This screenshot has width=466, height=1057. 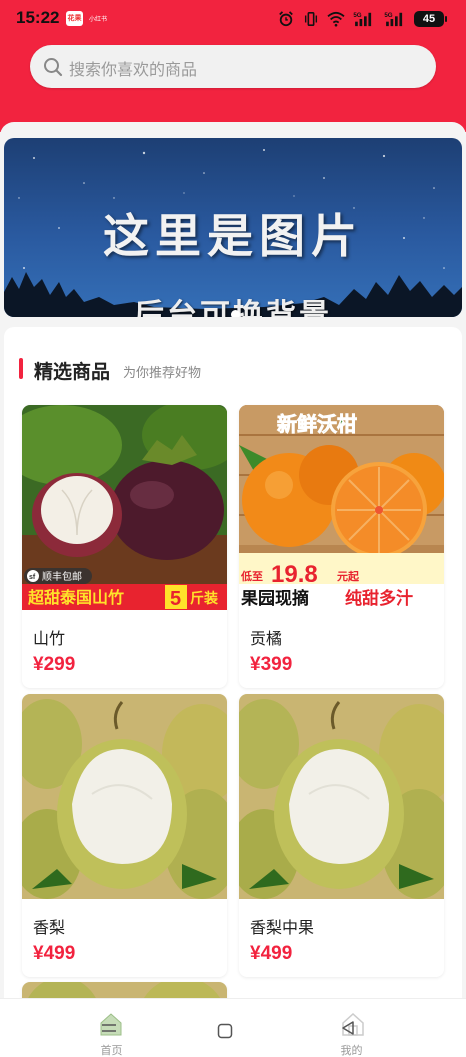 What do you see at coordinates (233, 236) in the screenshot?
I see `banner-title: 这里是图片` at bounding box center [233, 236].